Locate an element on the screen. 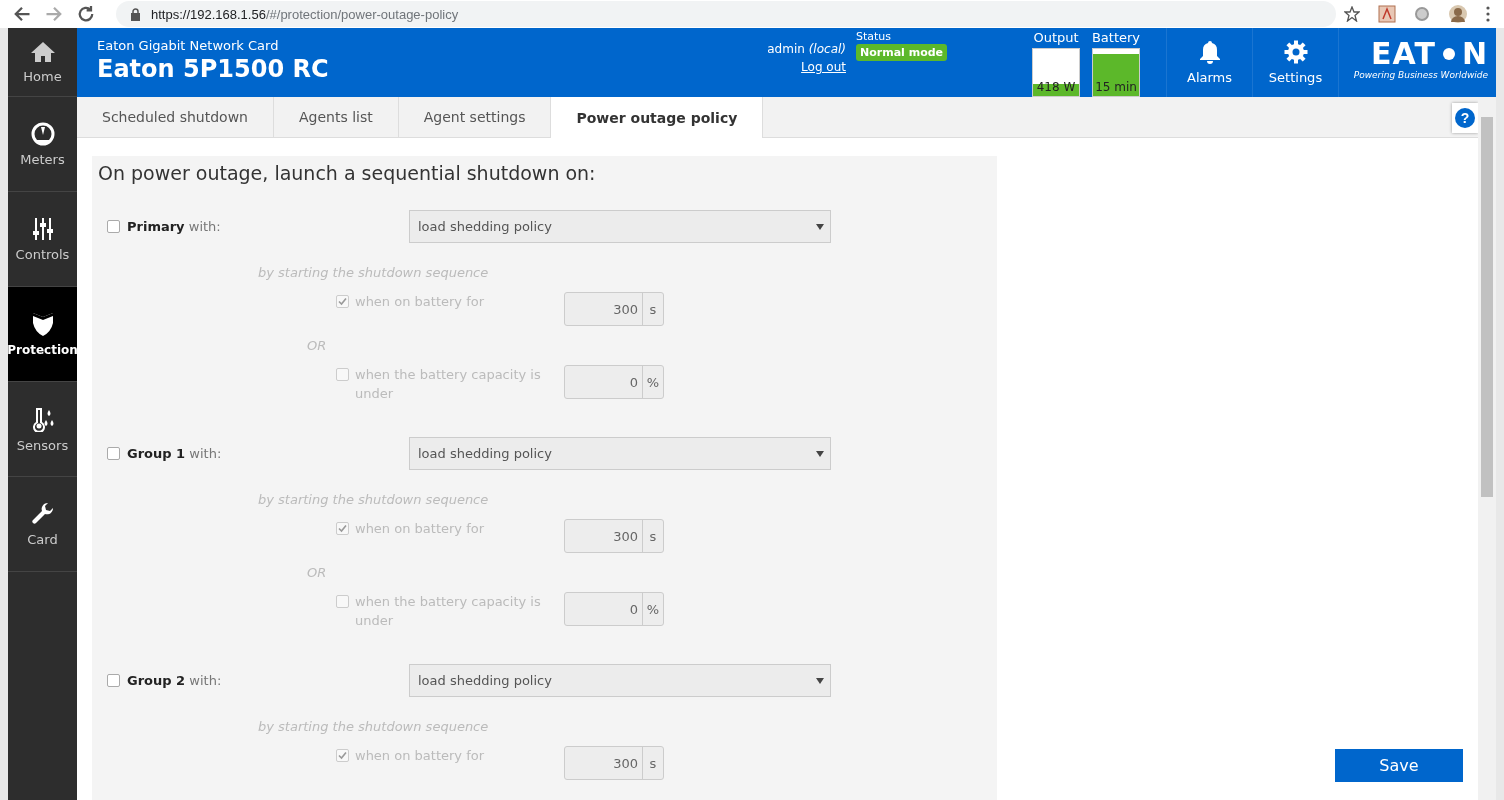 This screenshot has width=1504, height=800. section-heading: On power outage, launch a sequential shutdown on: is located at coordinates (347, 173).